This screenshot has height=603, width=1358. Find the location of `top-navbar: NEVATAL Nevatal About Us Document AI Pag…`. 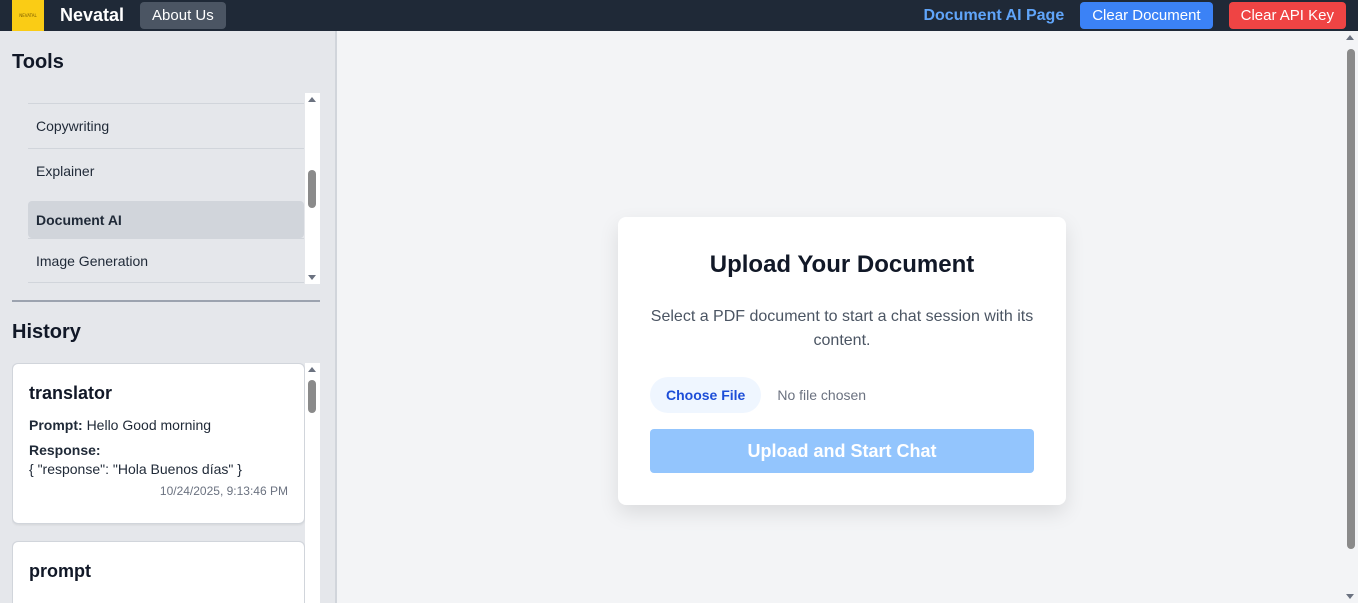

top-navbar: NEVATAL Nevatal About Us Document AI Pag… is located at coordinates (679, 15).